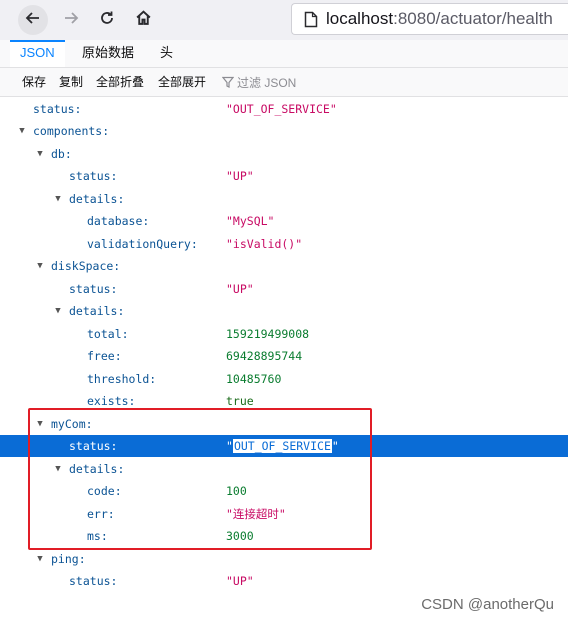  Describe the element at coordinates (284, 199) in the screenshot. I see `tree-row-db-details: ▼ details:` at that location.